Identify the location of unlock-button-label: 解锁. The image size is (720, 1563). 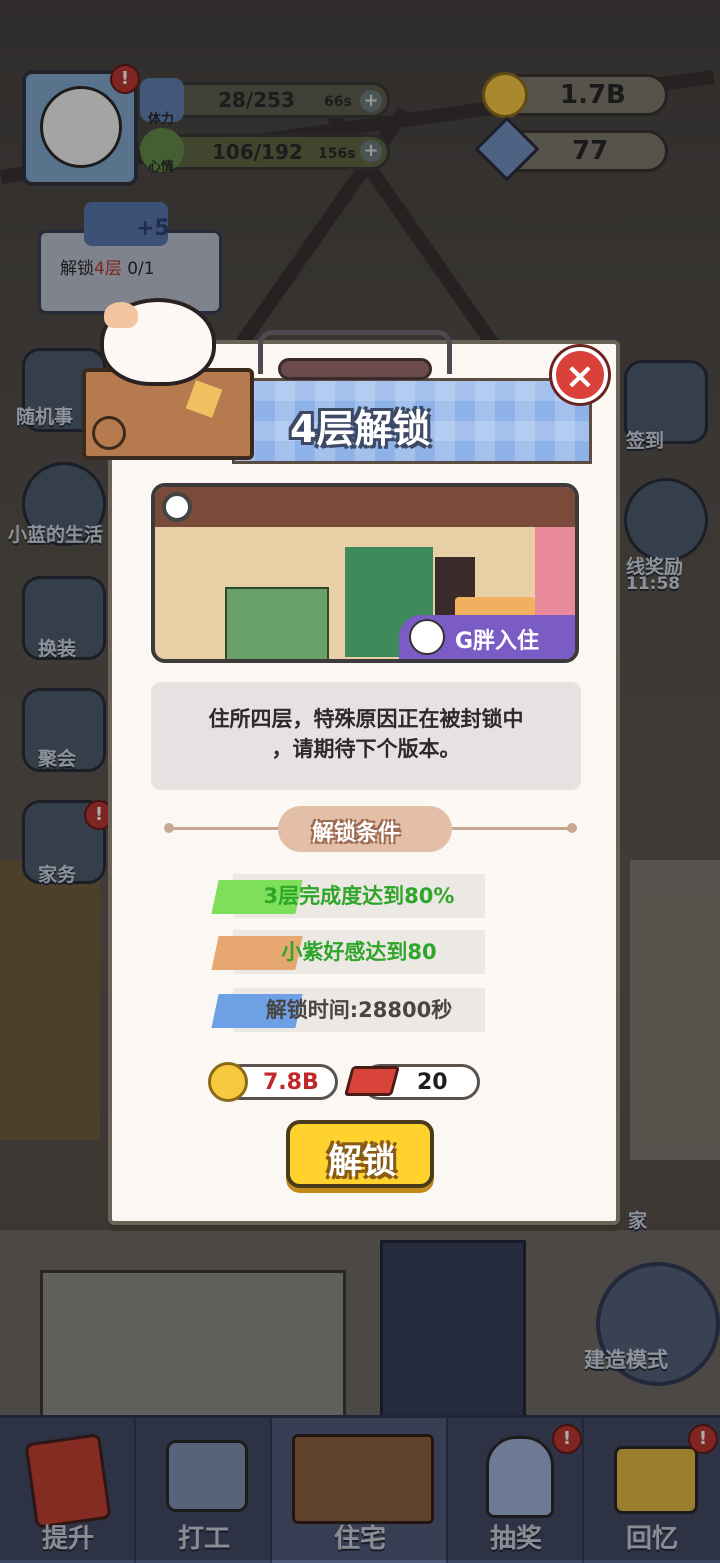
(362, 1162).